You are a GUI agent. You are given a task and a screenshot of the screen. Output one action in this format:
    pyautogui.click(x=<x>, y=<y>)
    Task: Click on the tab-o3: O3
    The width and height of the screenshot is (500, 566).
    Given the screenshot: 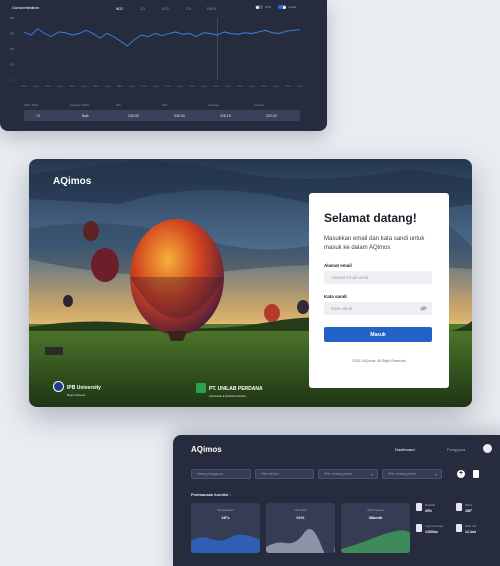 What is the action you would take?
    pyautogui.click(x=188, y=9)
    